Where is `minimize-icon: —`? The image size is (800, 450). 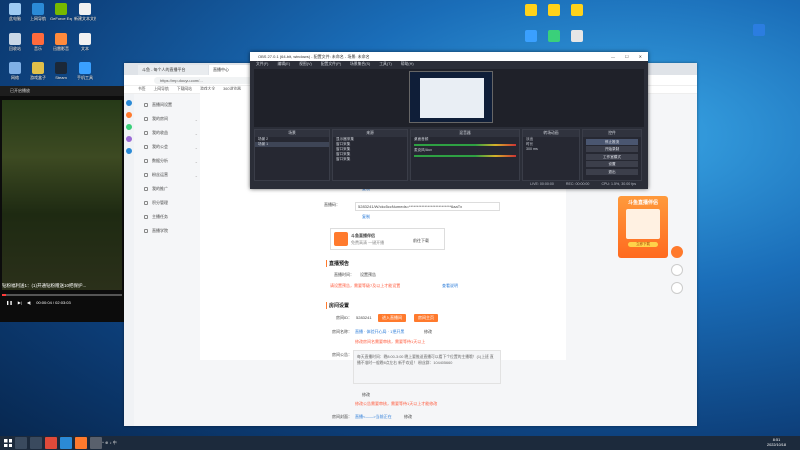 minimize-icon: — is located at coordinates (613, 56).